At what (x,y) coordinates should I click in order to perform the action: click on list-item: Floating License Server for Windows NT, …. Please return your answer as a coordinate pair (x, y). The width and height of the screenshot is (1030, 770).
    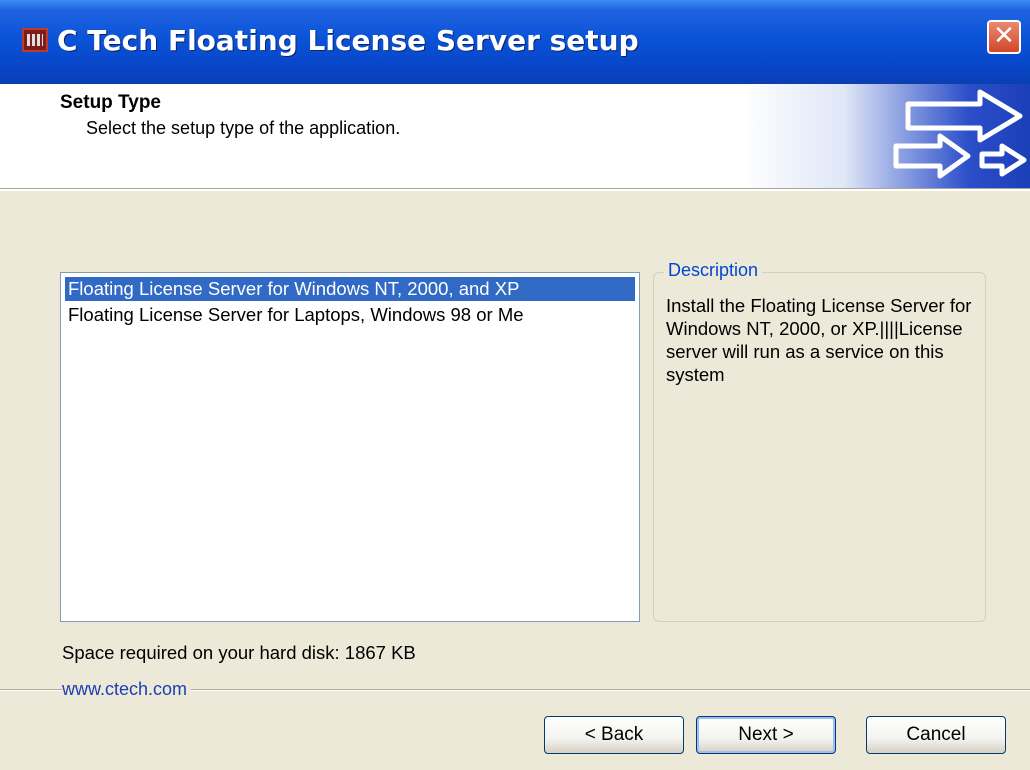
    Looking at the image, I should click on (350, 289).